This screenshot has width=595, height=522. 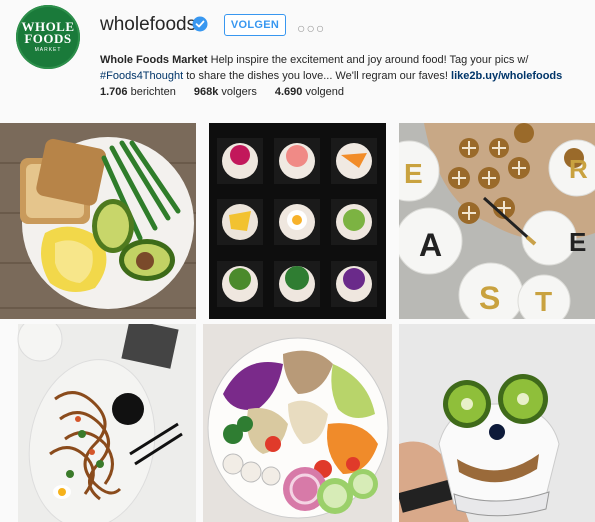 I want to click on plate-letter-e2: E, so click(x=577, y=242).